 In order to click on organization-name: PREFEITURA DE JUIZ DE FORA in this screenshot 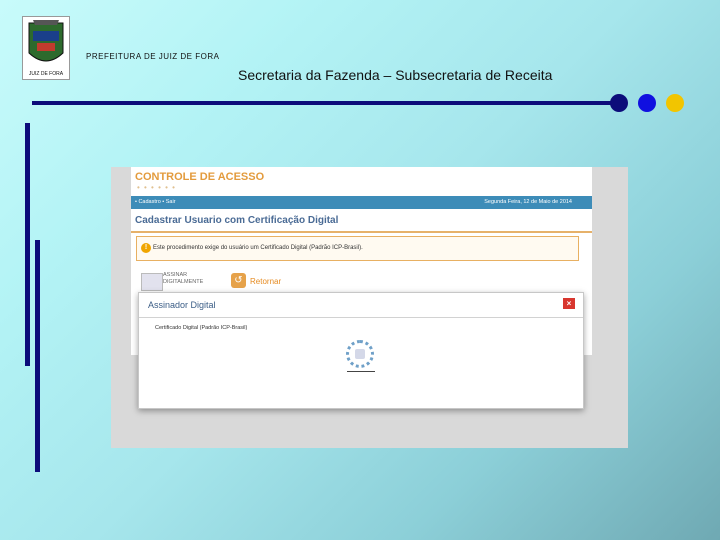, I will do `click(153, 56)`.